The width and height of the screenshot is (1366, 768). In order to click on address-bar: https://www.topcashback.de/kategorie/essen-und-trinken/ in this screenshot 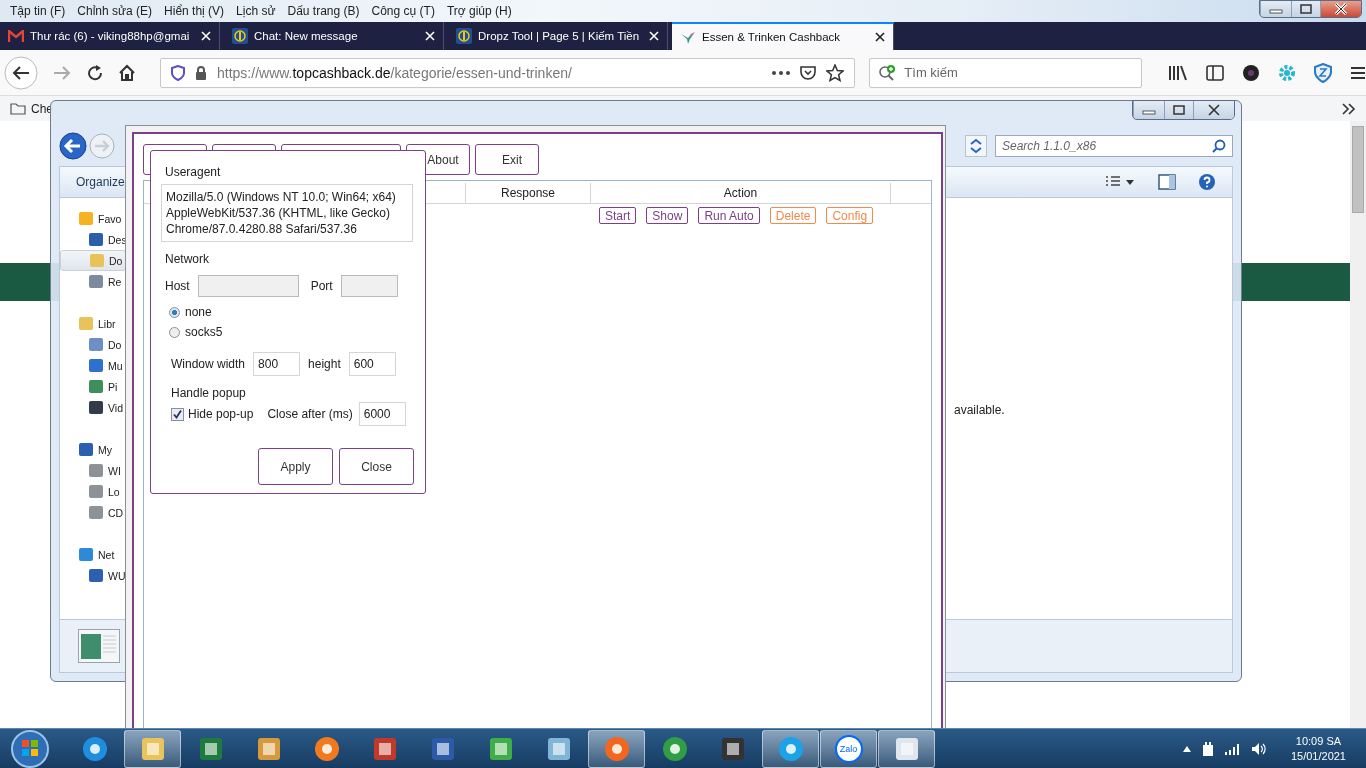, I will do `click(508, 72)`.